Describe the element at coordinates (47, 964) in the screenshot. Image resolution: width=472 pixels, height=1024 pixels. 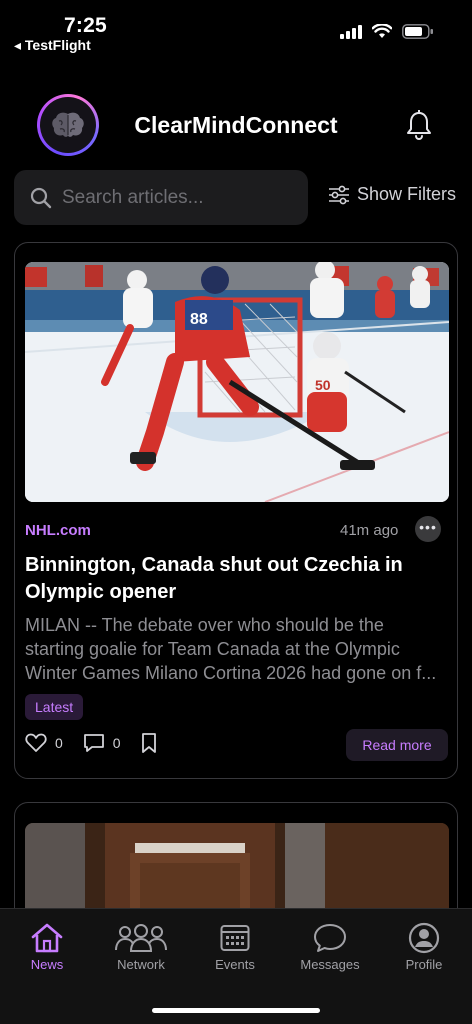
I see `tab-news-label: News` at that location.